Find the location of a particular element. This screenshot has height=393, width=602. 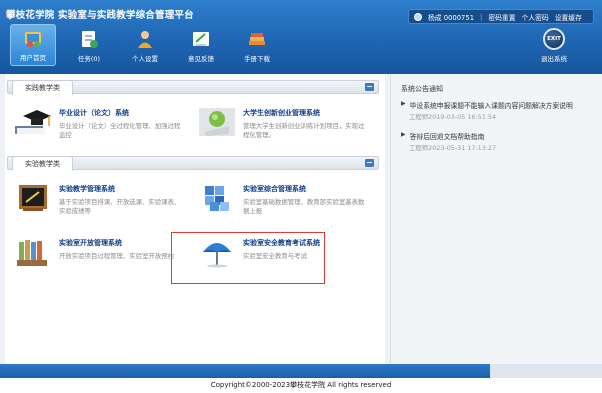

system-name: 实验室综合管理系统 is located at coordinates (274, 189).